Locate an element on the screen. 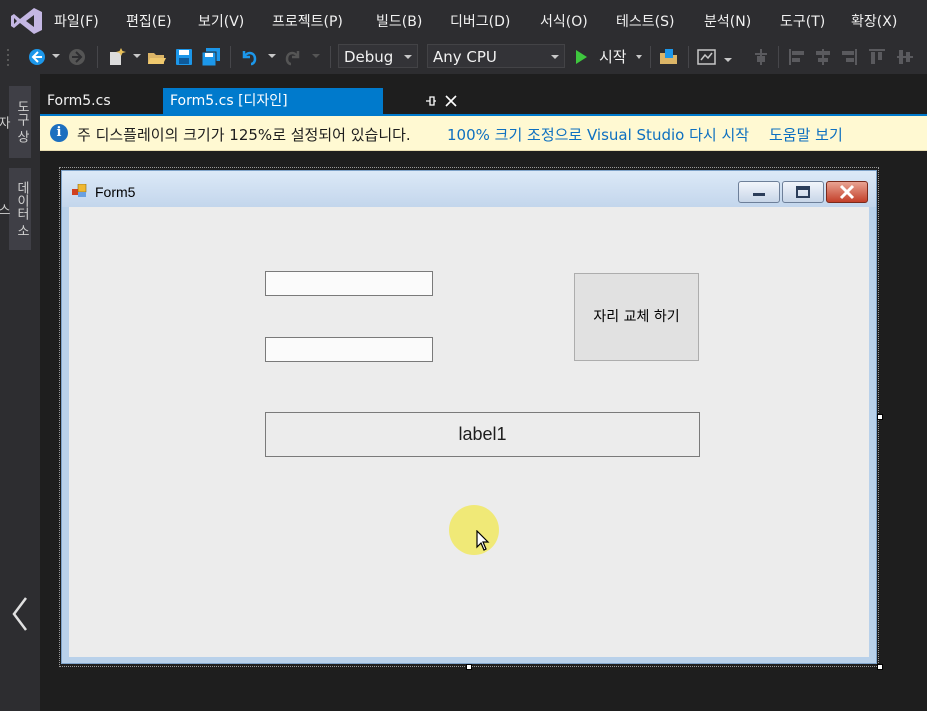 The image size is (927, 711). chevron-left-icon is located at coordinates (20, 614).